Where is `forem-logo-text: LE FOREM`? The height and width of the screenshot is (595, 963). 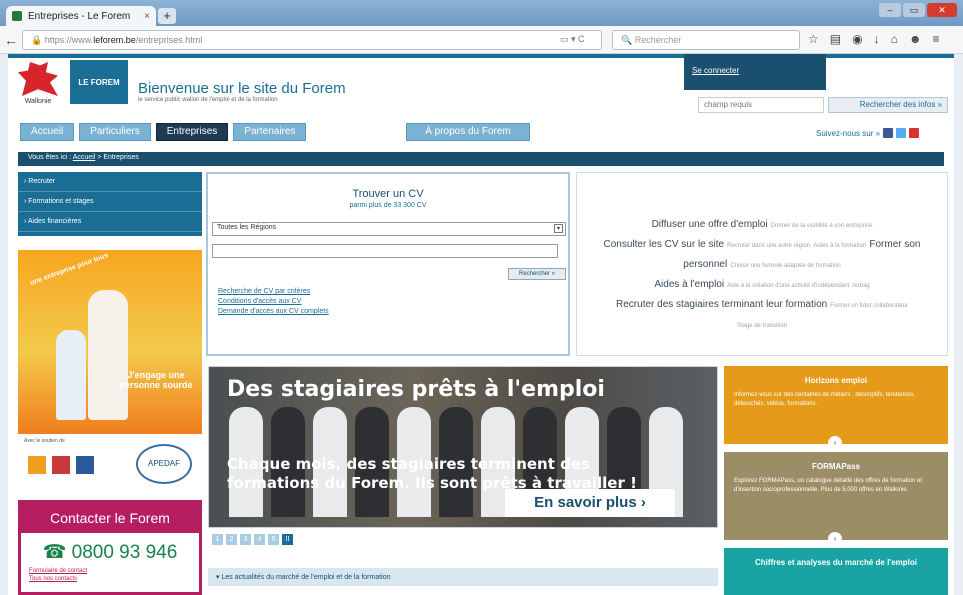 forem-logo-text: LE FOREM is located at coordinates (99, 82).